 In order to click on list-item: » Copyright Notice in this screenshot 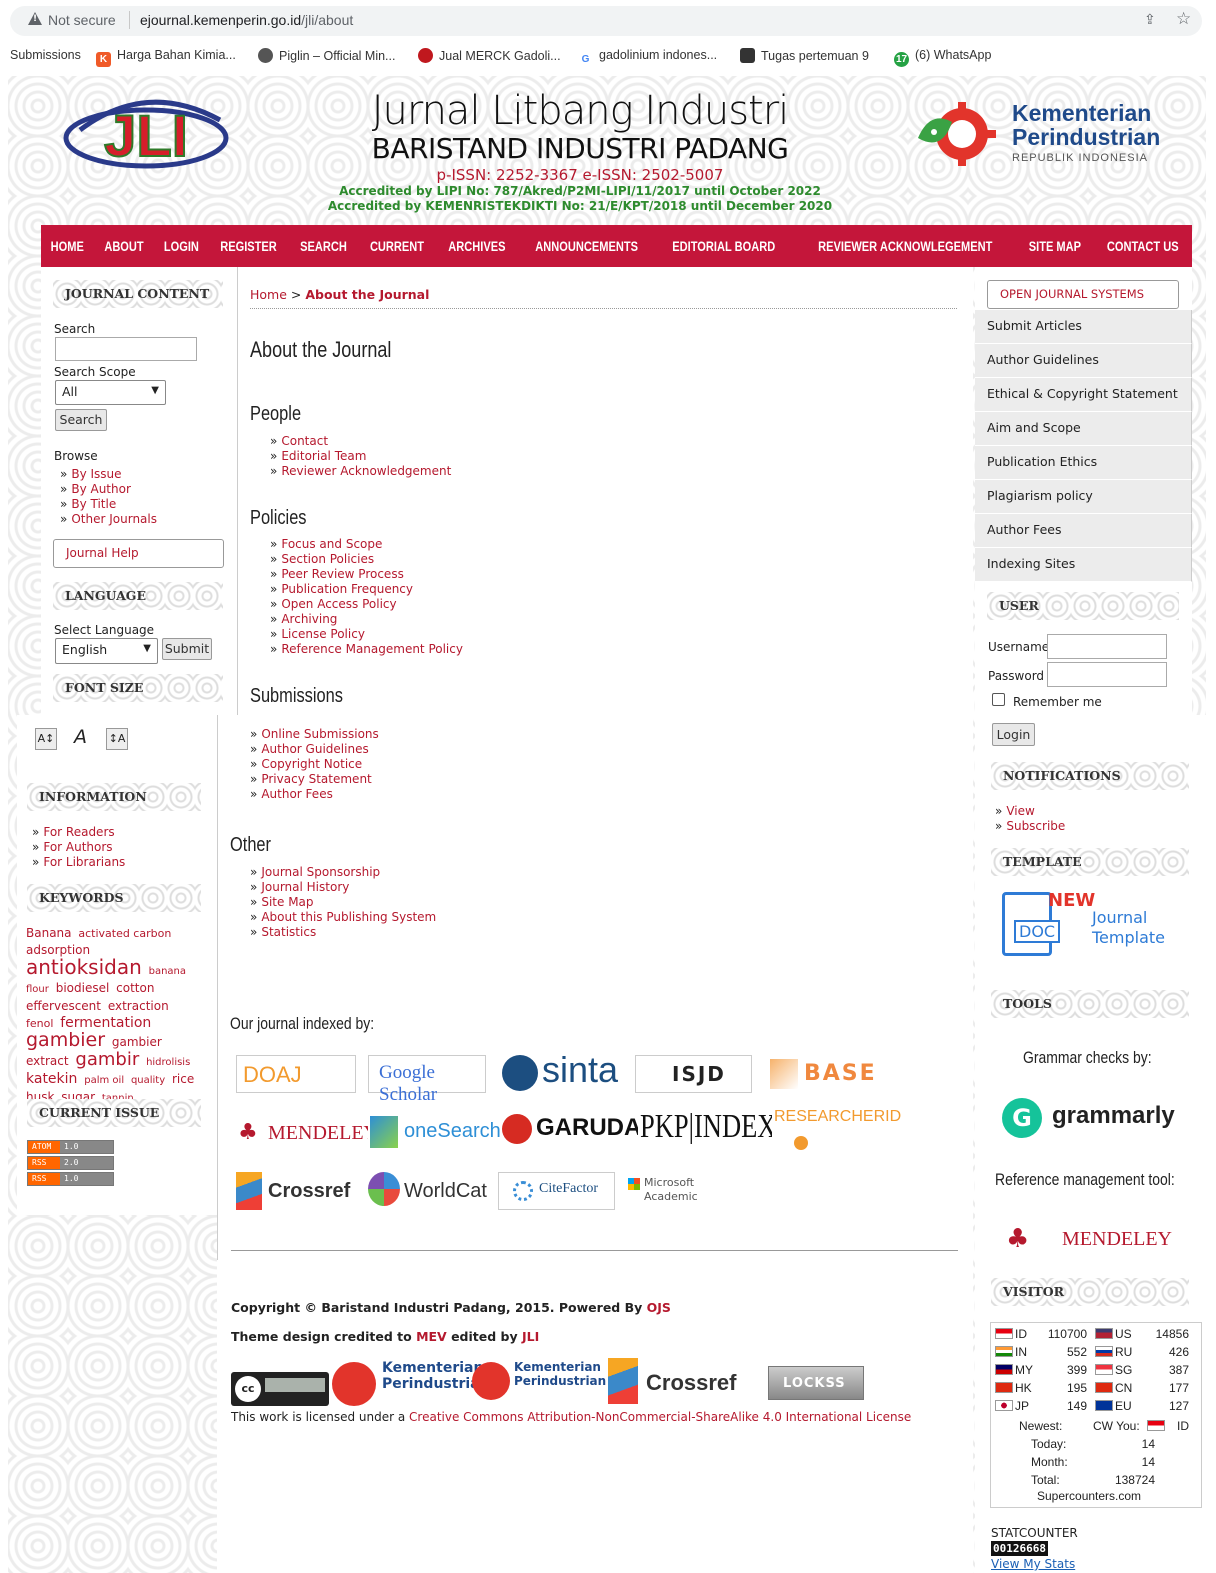, I will do `click(314, 764)`.